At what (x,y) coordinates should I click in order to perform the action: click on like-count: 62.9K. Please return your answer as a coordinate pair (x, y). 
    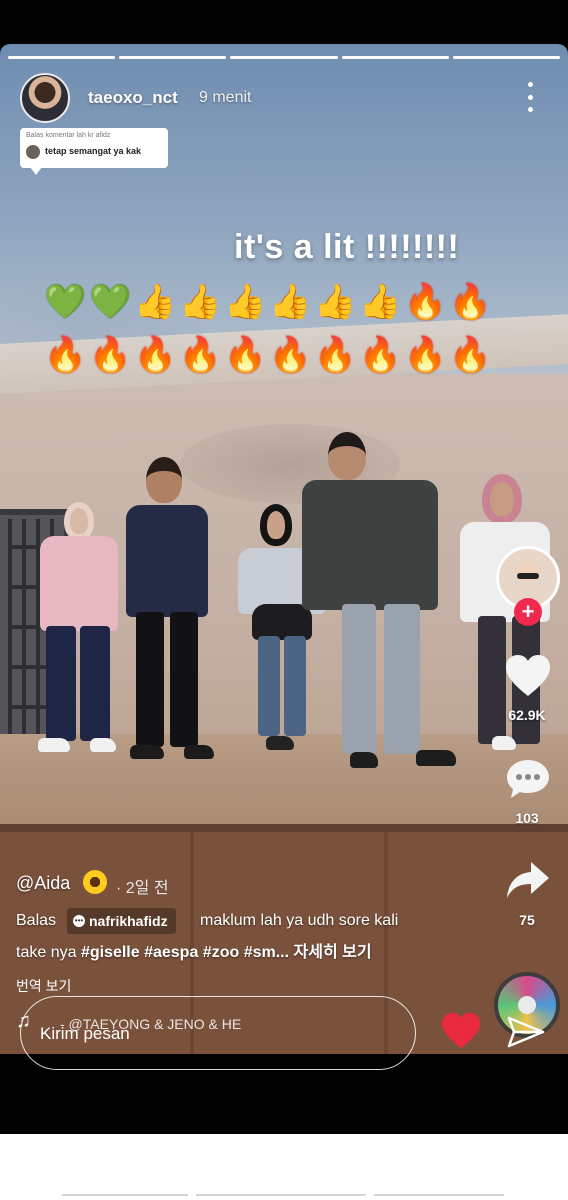
    Looking at the image, I should click on (527, 715).